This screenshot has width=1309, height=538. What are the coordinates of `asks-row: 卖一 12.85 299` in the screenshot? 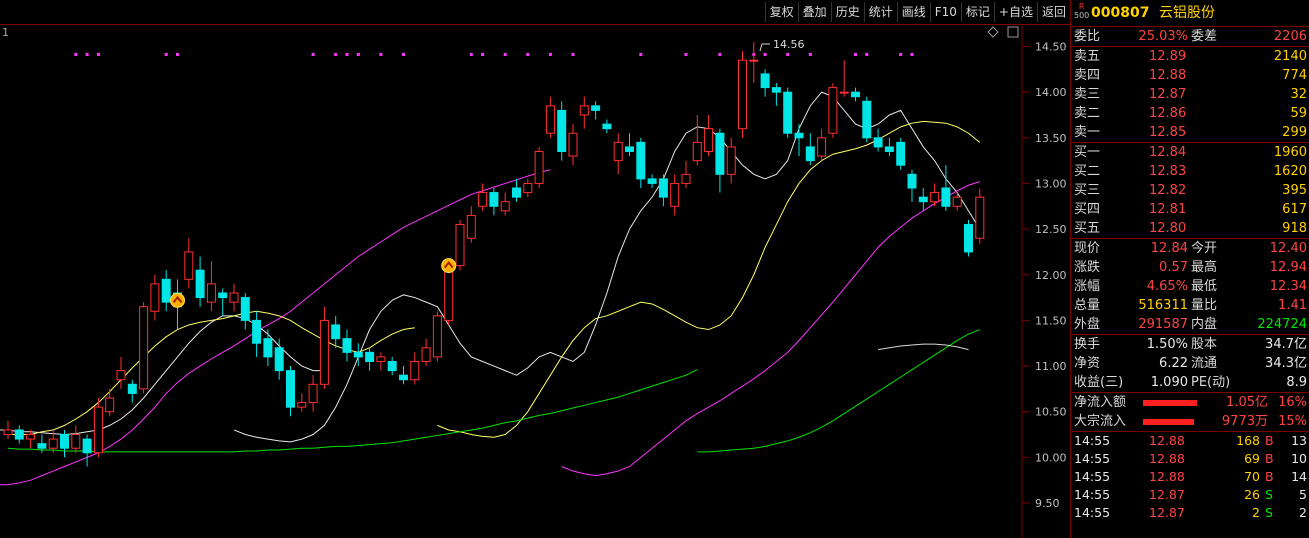 It's located at (1190, 132).